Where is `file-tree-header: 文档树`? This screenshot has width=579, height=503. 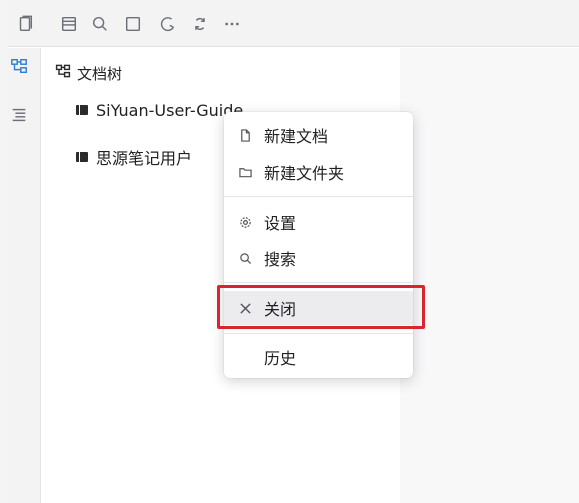
file-tree-header: 文档树 is located at coordinates (88, 73).